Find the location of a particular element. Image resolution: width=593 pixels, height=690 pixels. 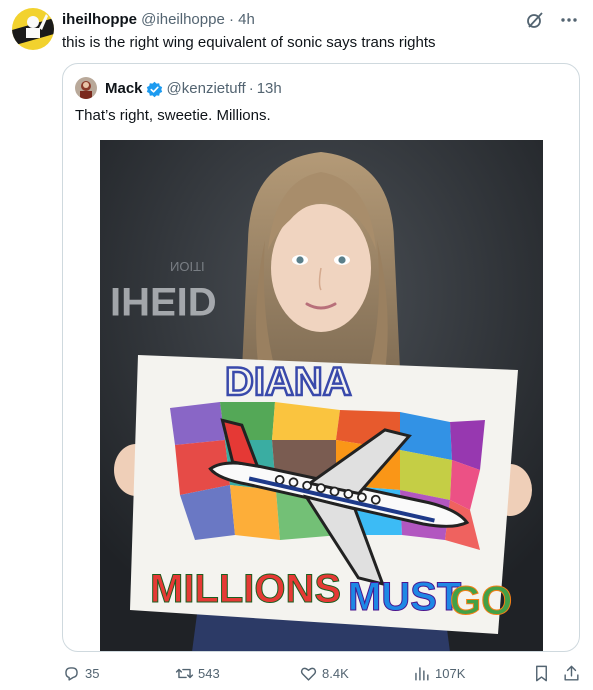

quoted-header: Mack @kenzietuff · 13h is located at coordinates (193, 89).